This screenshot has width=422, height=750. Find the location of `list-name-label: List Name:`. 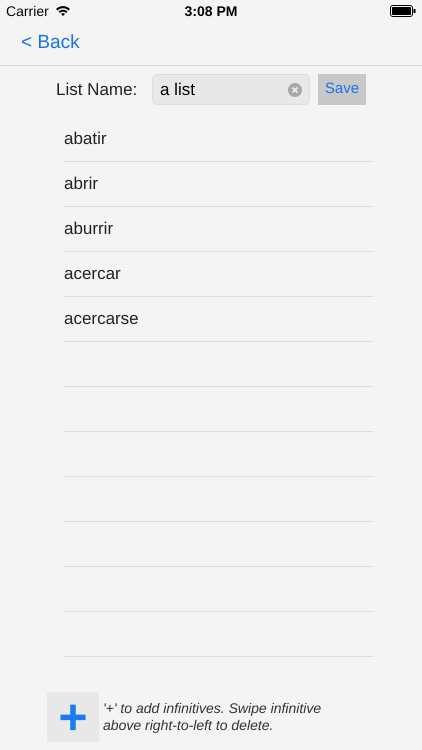

list-name-label: List Name: is located at coordinates (97, 89).